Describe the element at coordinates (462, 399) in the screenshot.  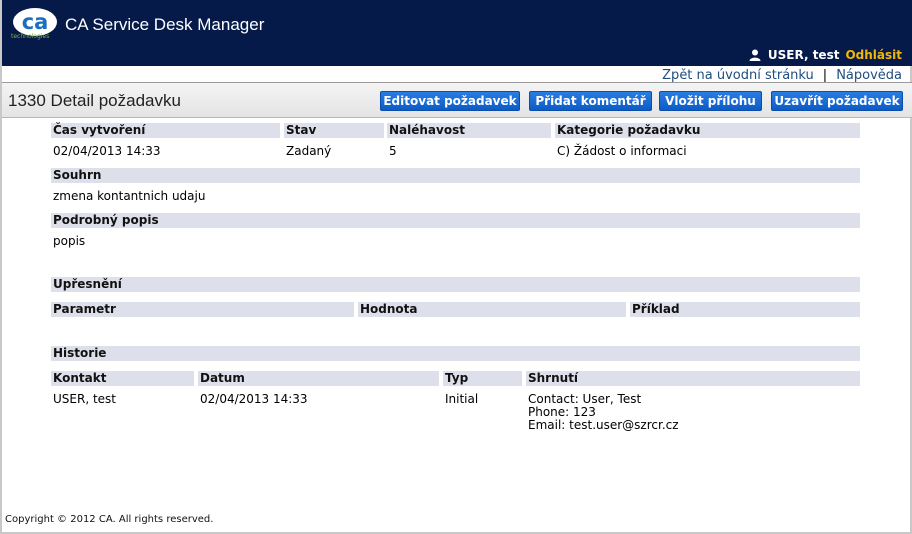
I see `history-type-value: Initial` at that location.